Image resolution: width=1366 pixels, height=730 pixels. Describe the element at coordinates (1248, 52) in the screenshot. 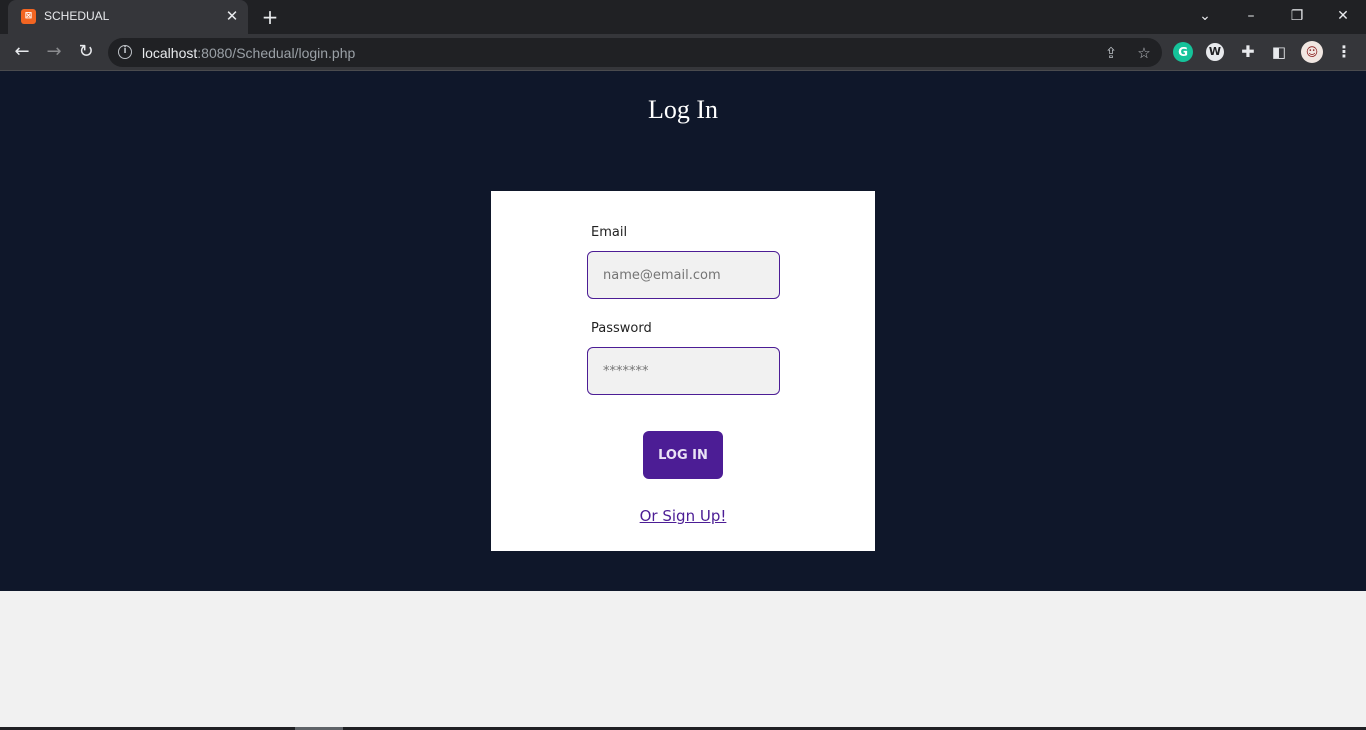

I see `extensions-puzzle-icon: ✚` at that location.